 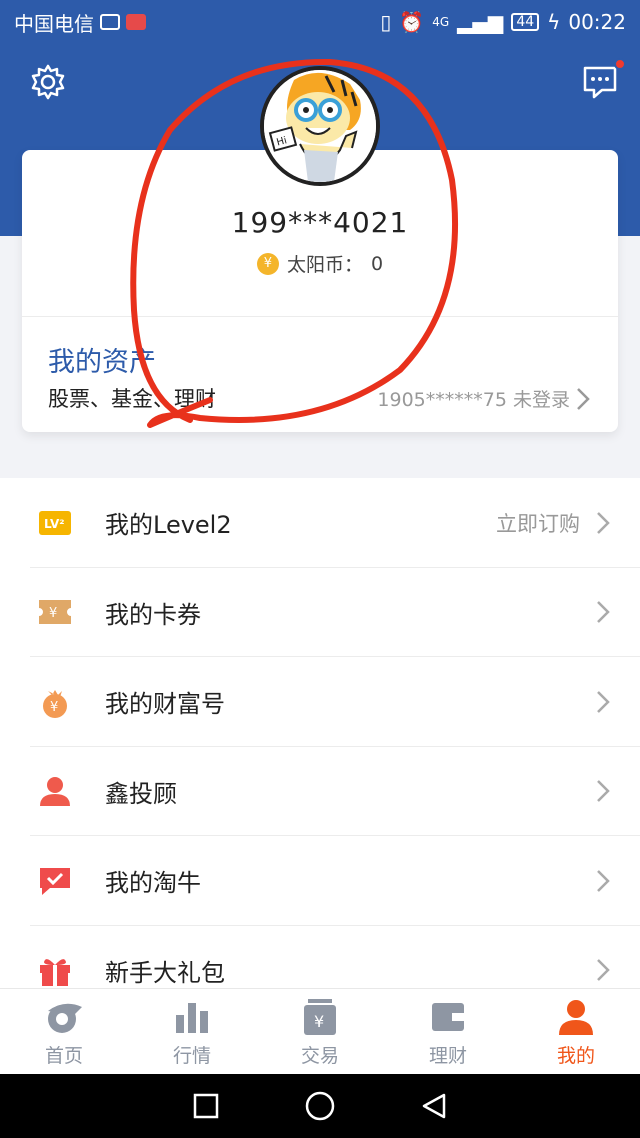 What do you see at coordinates (153, 883) in the screenshot?
I see `menu-item-label: 我的淘牛` at bounding box center [153, 883].